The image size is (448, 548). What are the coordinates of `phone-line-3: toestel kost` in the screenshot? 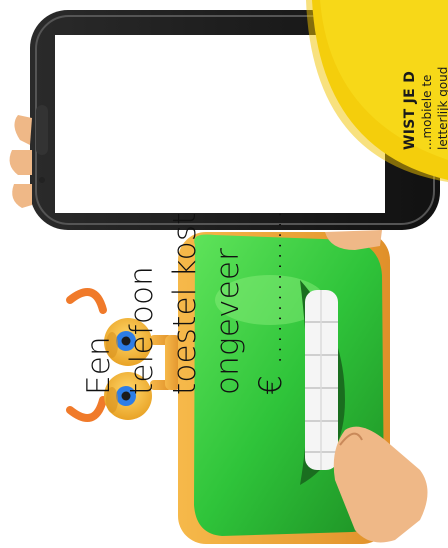 It's located at (185, 303).